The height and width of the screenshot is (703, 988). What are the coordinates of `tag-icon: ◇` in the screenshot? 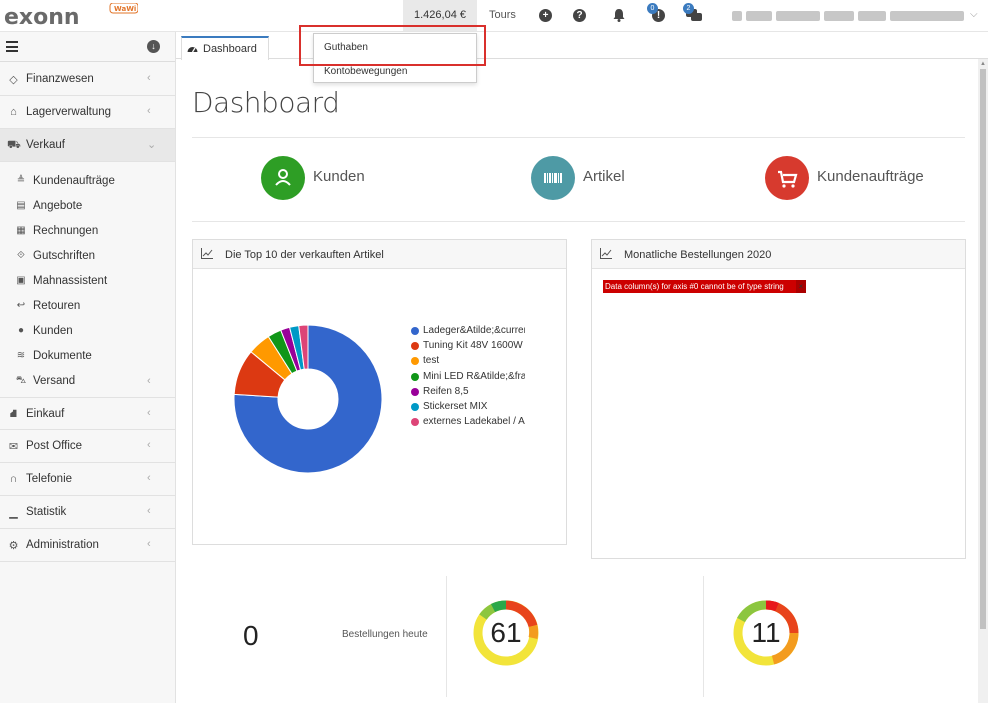 It's located at (13, 80).